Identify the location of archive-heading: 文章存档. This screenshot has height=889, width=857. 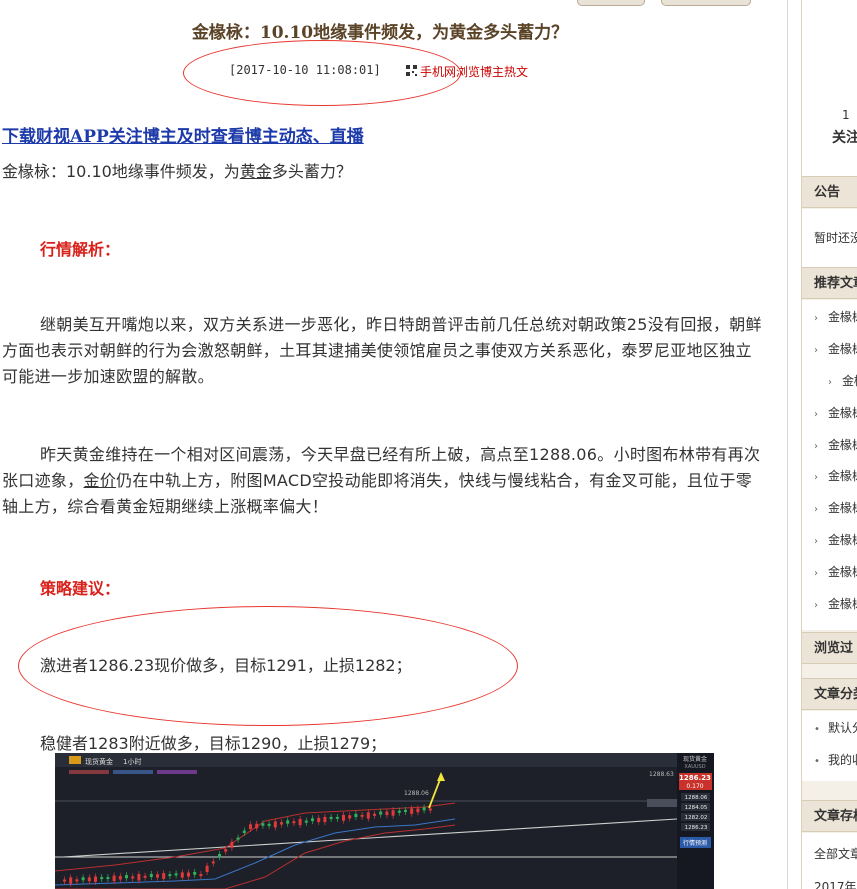
(829, 816).